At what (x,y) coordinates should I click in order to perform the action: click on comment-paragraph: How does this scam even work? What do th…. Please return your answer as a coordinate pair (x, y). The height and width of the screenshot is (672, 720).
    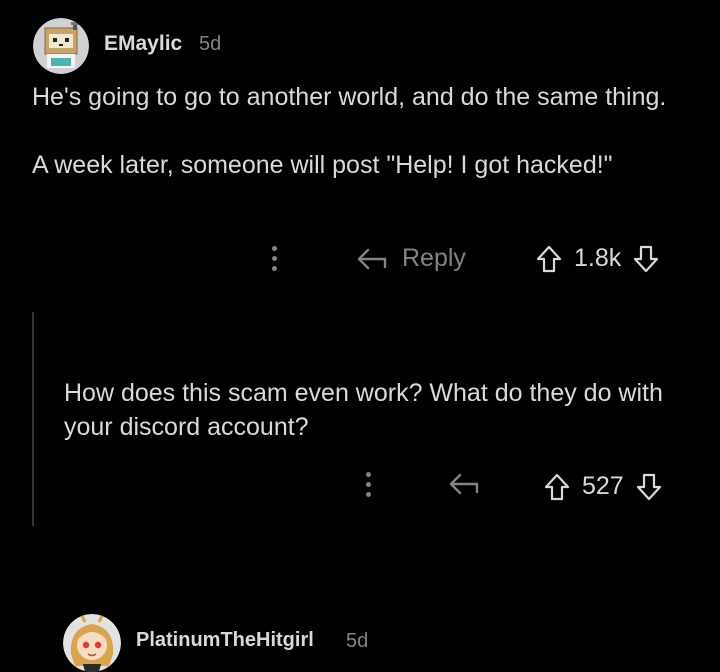
    Looking at the image, I should click on (363, 410).